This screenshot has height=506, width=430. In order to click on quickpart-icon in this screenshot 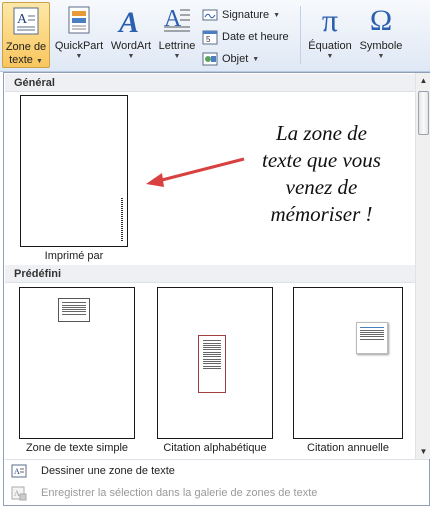, I will do `click(79, 20)`.